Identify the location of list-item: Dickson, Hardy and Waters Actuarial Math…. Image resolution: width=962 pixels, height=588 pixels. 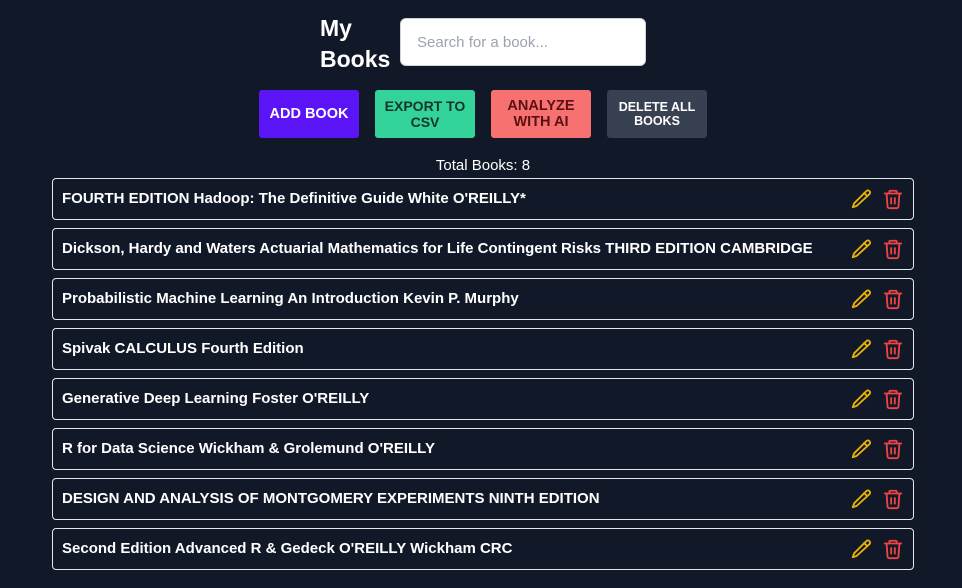
(483, 249).